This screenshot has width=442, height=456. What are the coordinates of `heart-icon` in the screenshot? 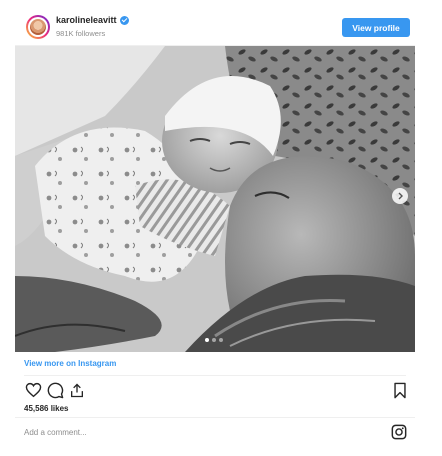 It's located at (33, 390).